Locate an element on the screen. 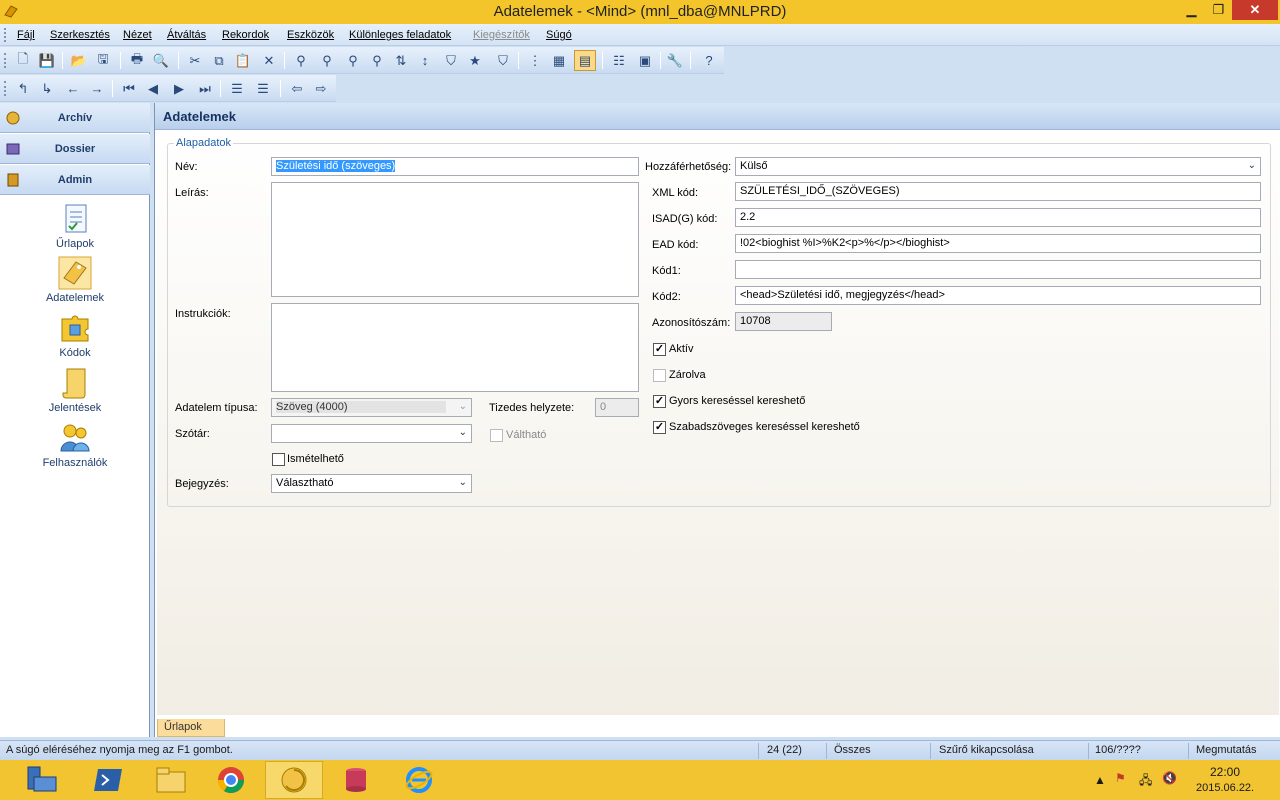  chrome-icon is located at coordinates (231, 780).